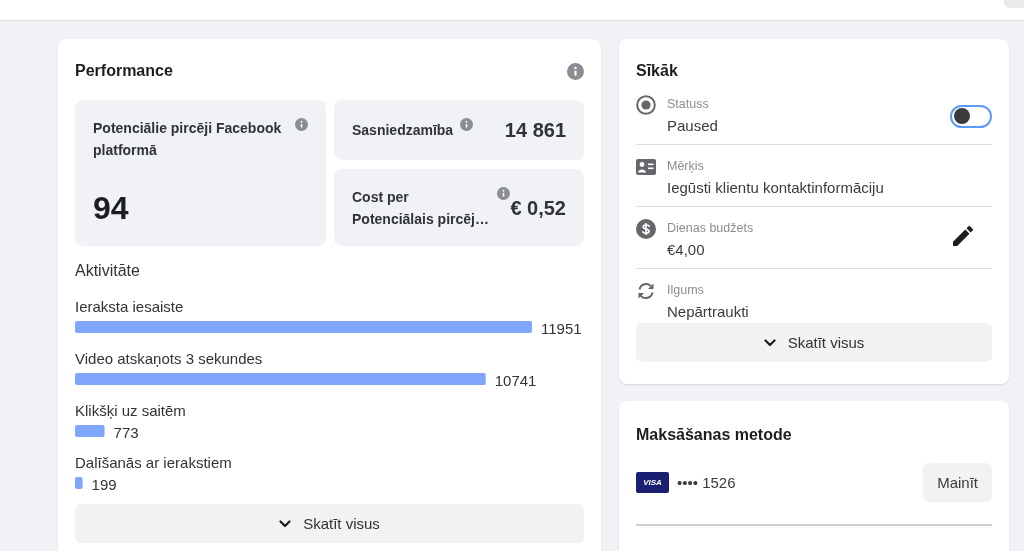 The width and height of the screenshot is (1024, 551). Describe the element at coordinates (706, 482) in the screenshot. I see `card-number: •••• 1526` at that location.